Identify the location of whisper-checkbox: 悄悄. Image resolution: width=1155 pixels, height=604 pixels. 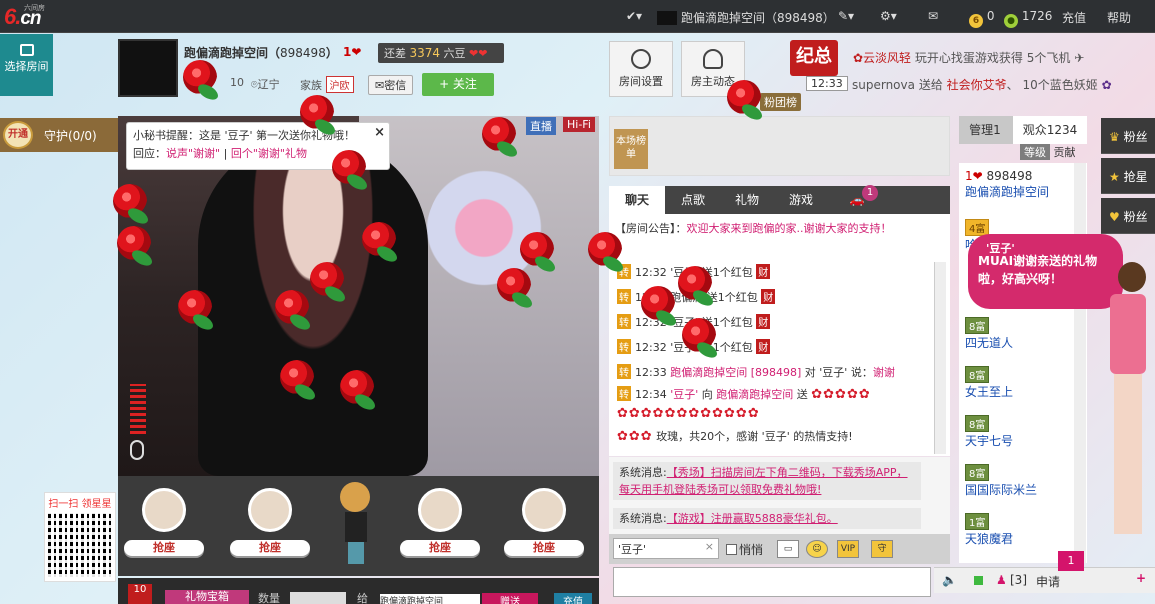
(744, 549).